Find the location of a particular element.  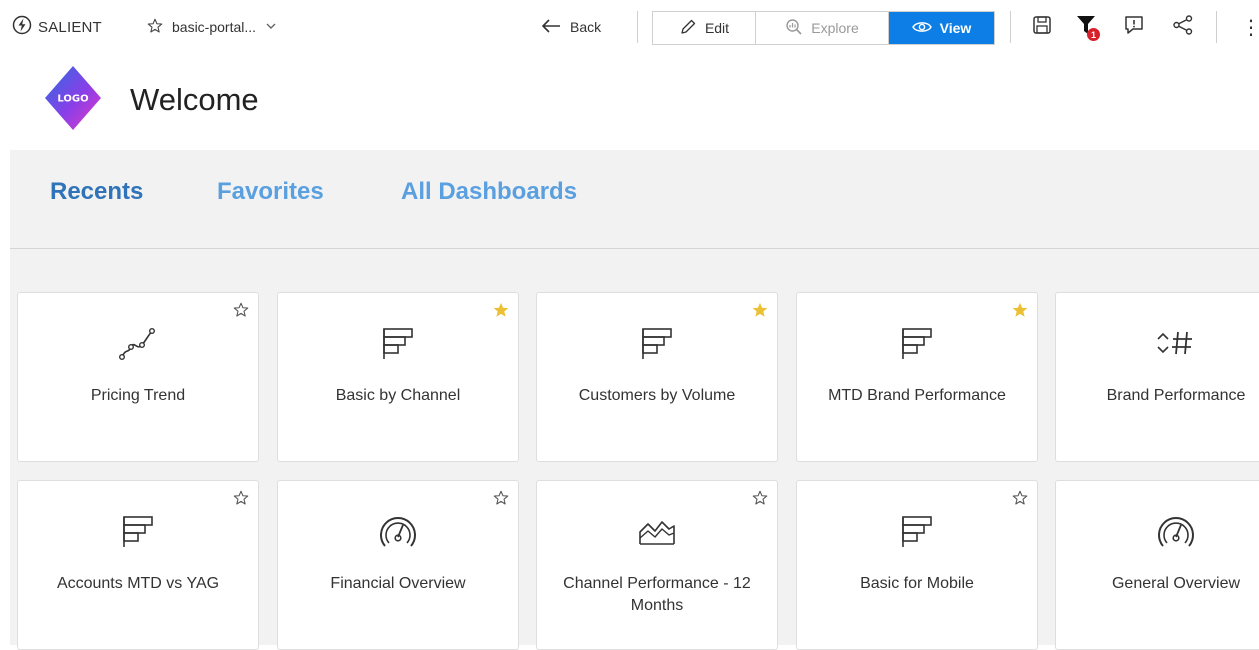

dashboard-card-title: General Overview is located at coordinates (1176, 583).